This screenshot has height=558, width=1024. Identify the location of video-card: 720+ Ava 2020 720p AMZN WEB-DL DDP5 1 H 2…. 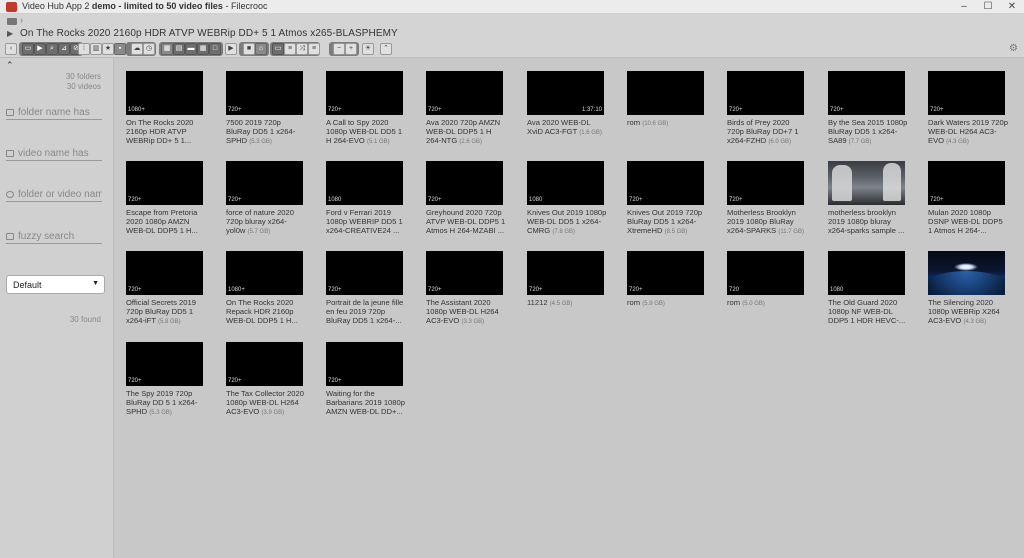
(465, 115).